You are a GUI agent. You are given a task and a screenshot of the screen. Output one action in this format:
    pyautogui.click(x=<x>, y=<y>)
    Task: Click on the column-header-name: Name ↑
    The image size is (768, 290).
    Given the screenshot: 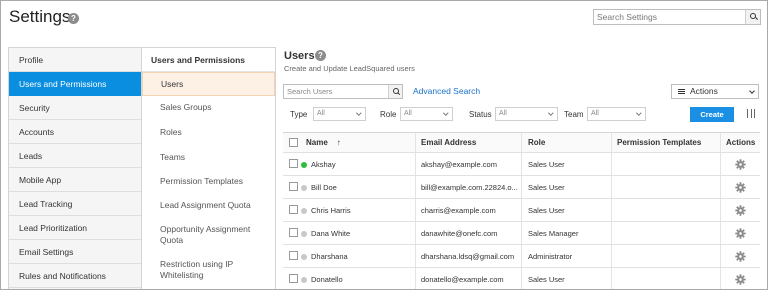 What is the action you would take?
    pyautogui.click(x=358, y=142)
    